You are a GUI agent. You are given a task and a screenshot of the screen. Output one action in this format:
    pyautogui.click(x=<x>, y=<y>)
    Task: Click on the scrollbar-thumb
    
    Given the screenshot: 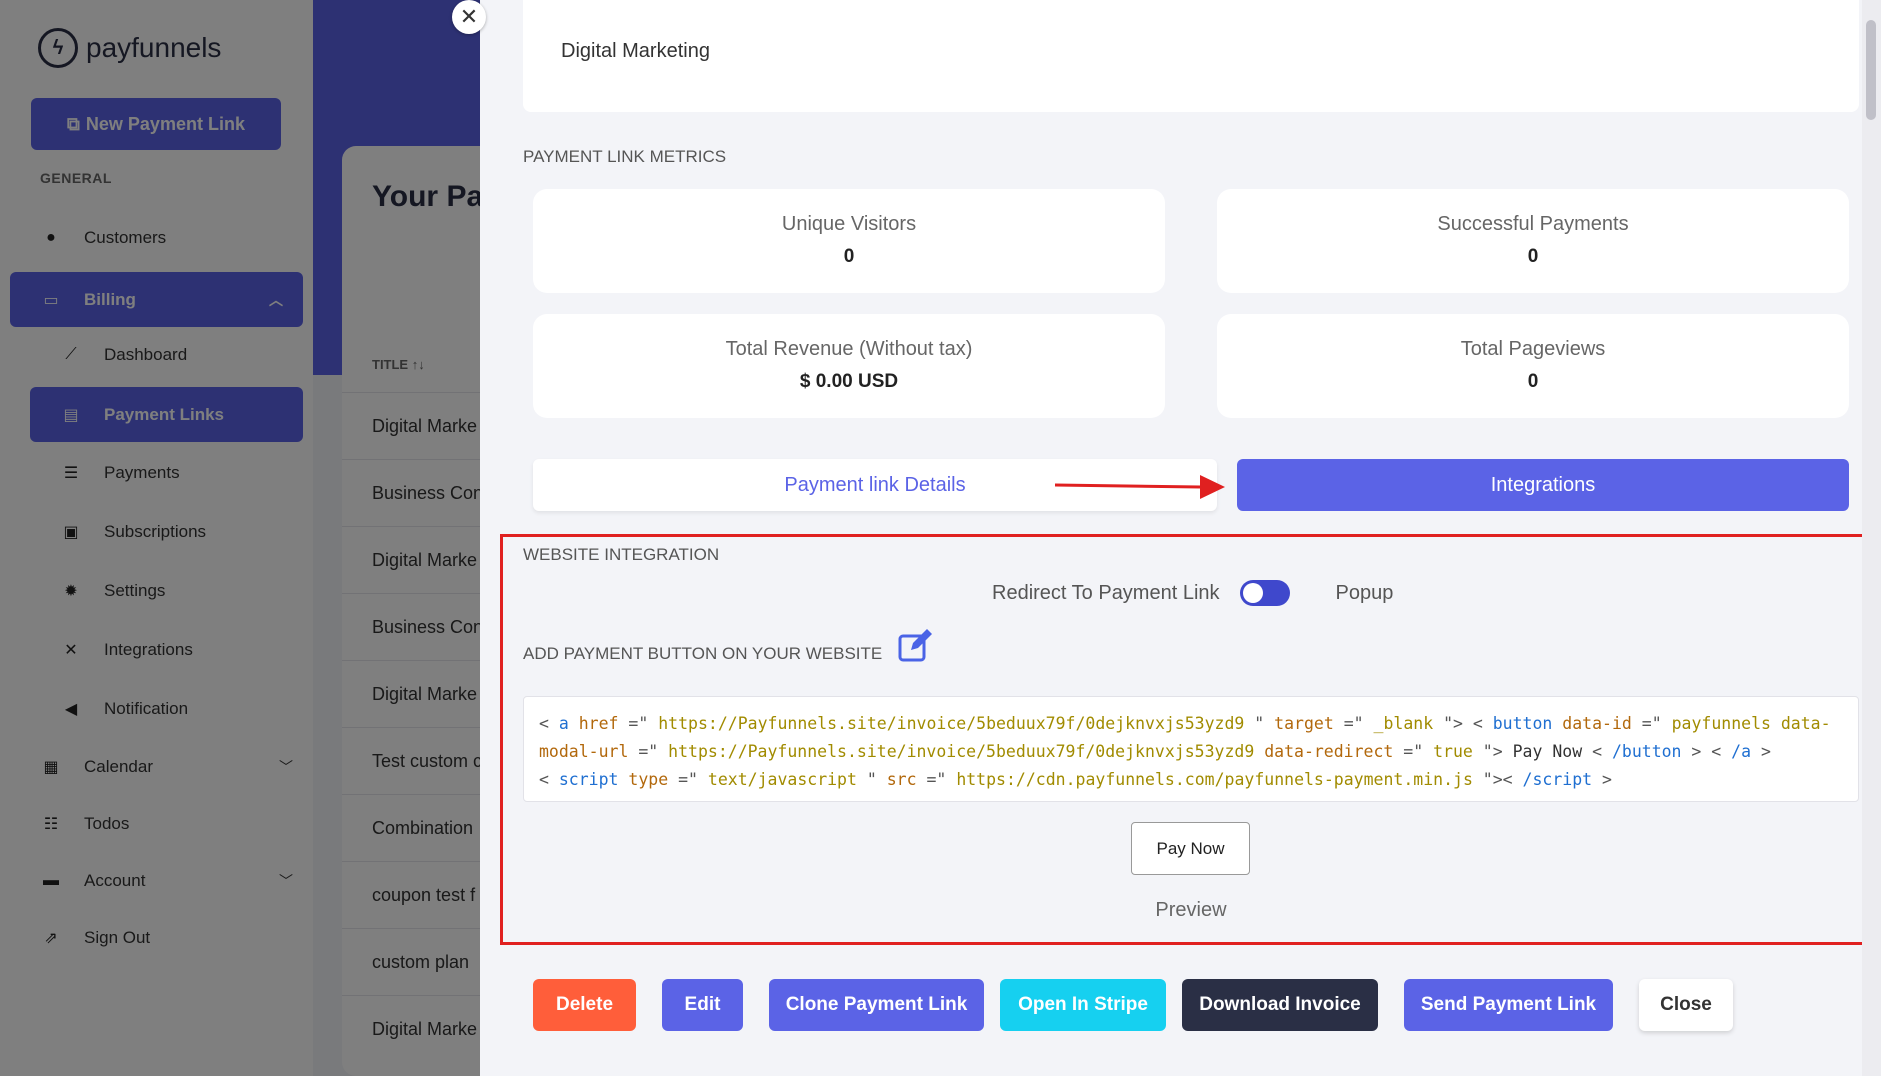 What is the action you would take?
    pyautogui.click(x=1871, y=70)
    